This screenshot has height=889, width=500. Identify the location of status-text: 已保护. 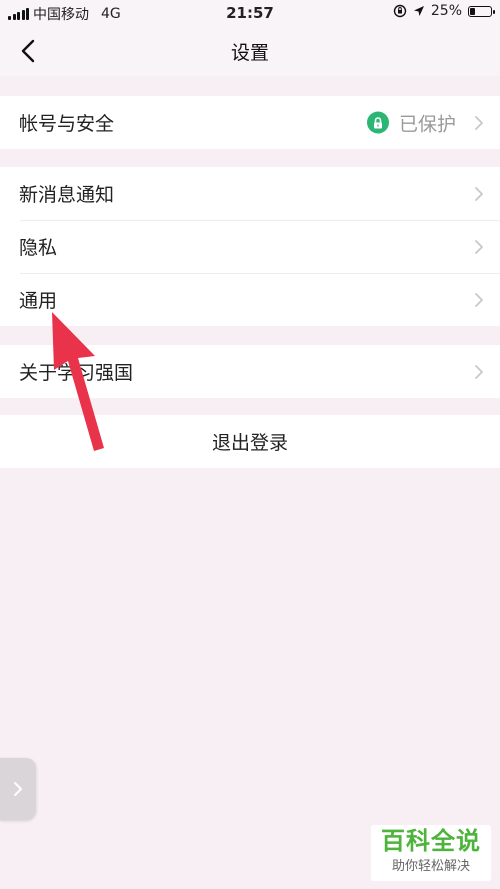
(427, 124).